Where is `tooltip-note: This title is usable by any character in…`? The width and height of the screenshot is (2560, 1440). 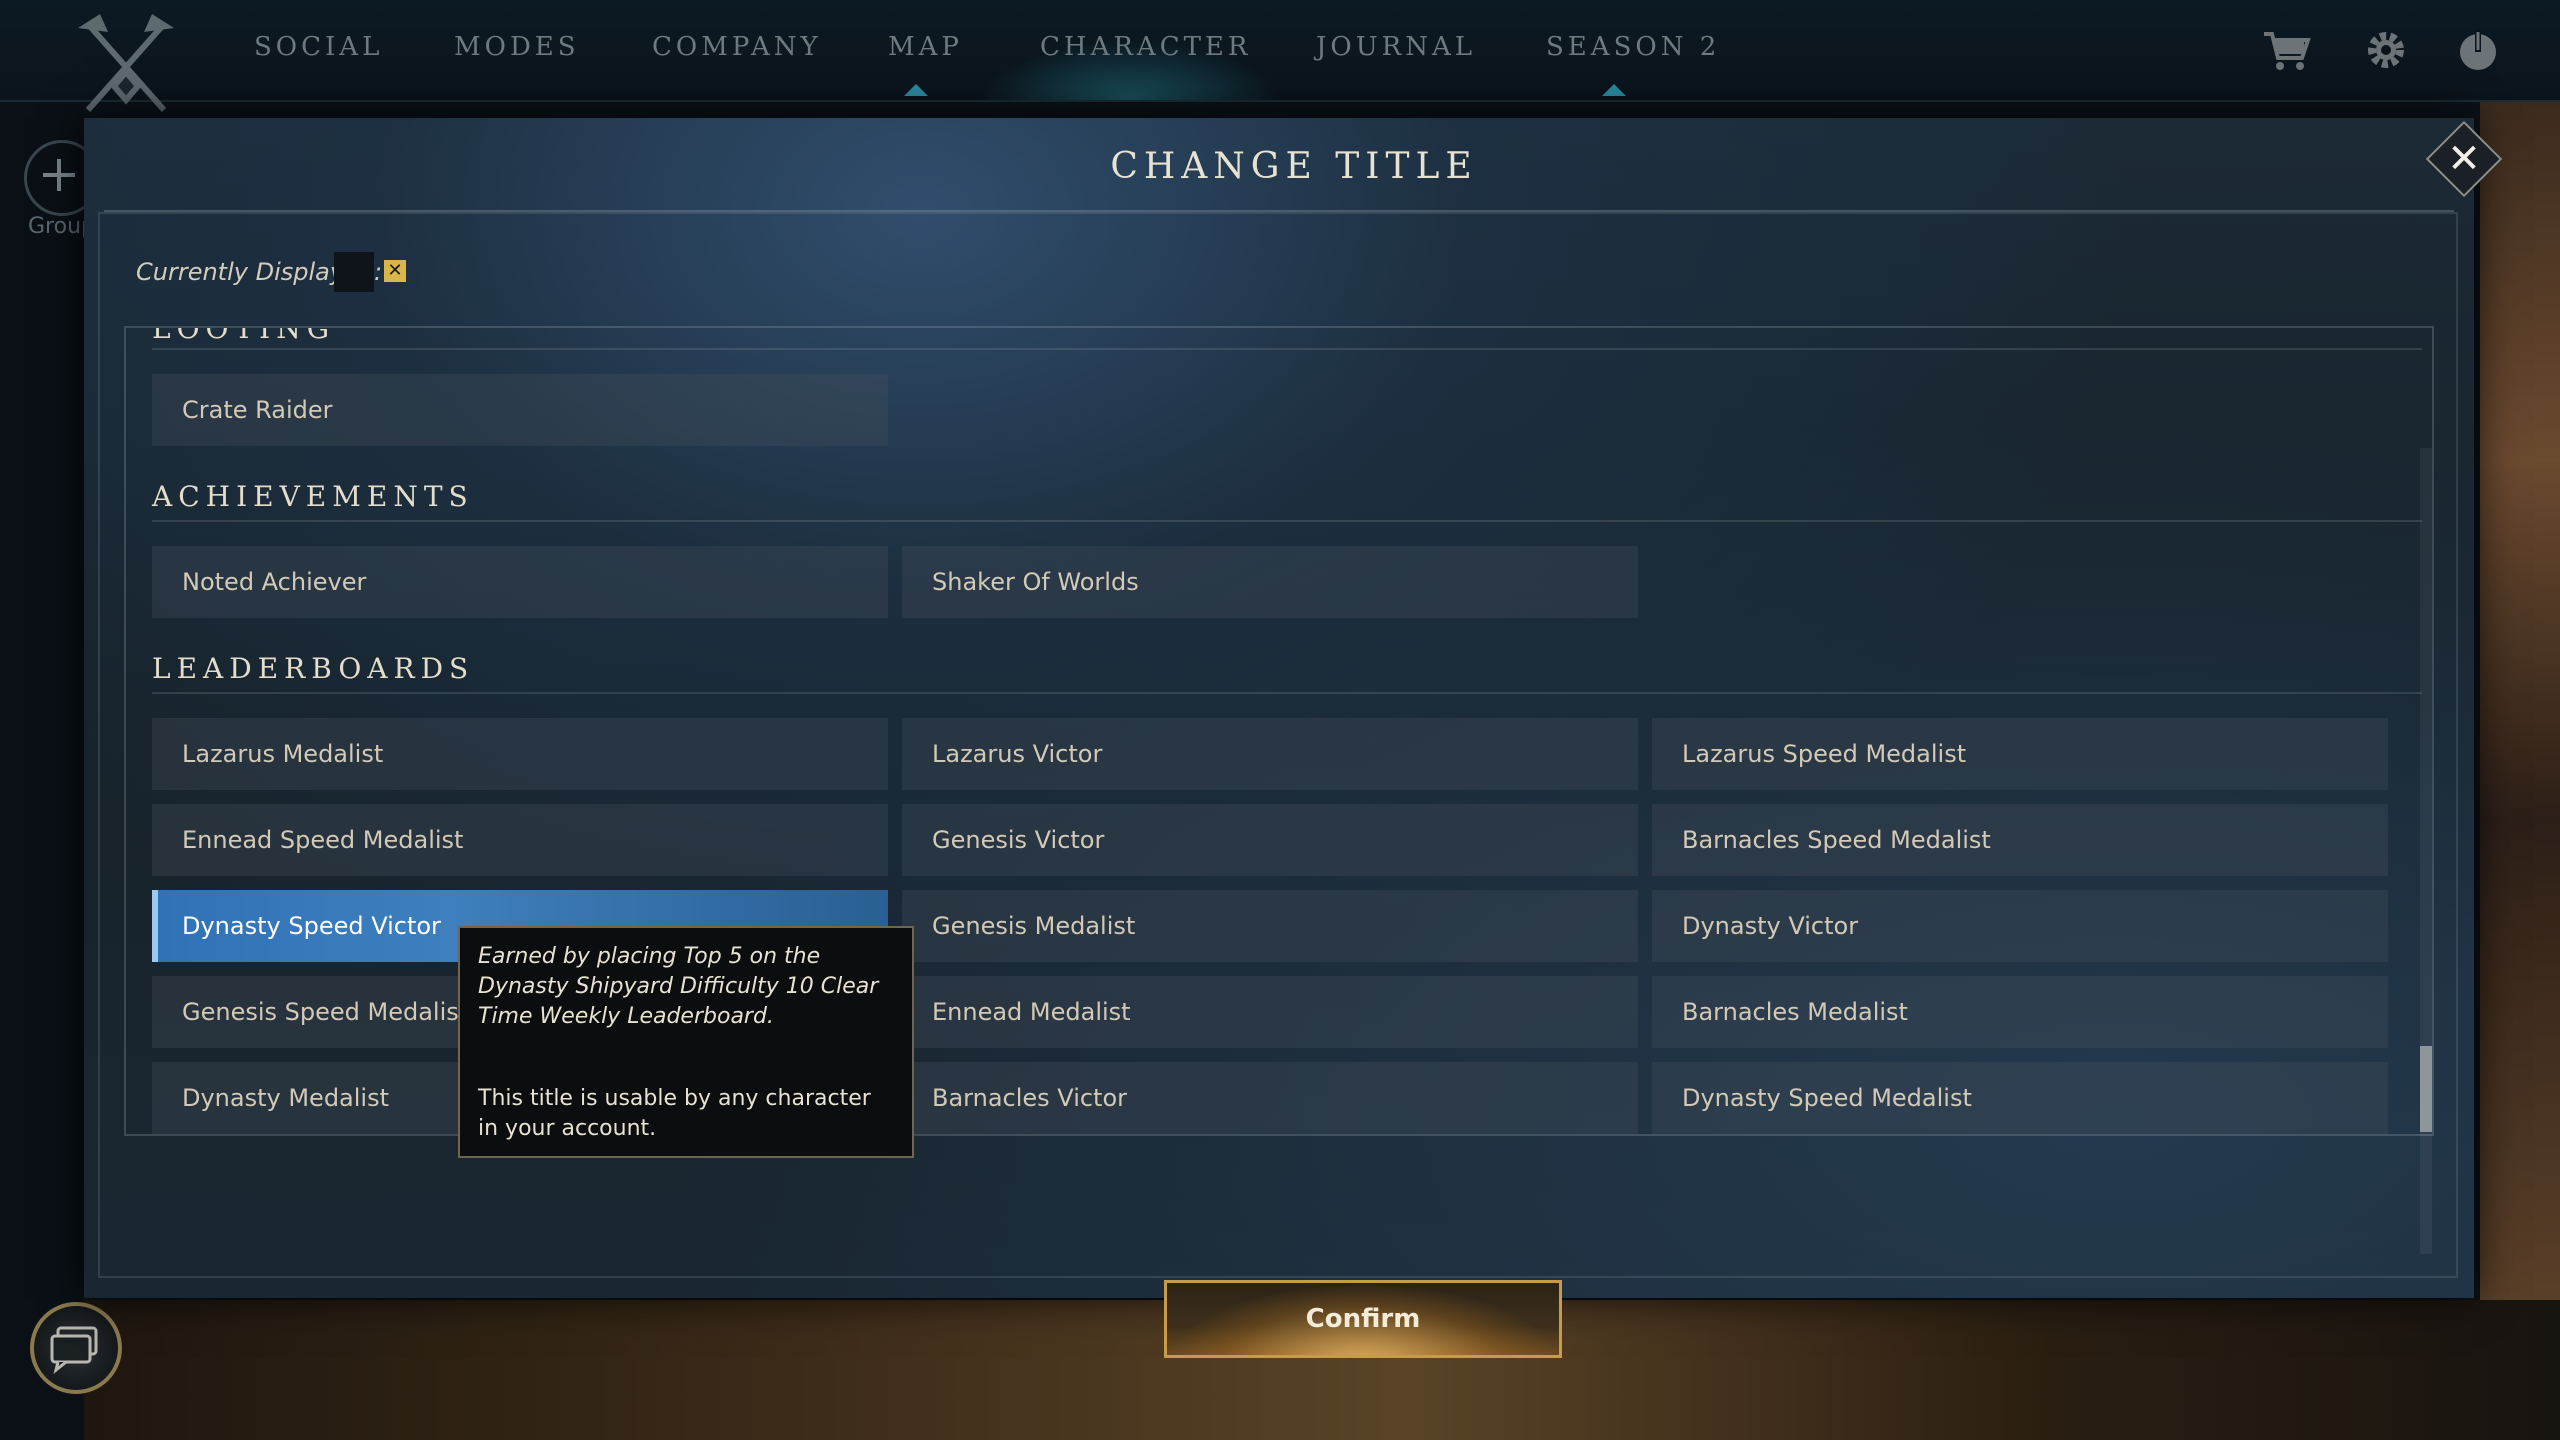
tooltip-note: This title is usable by any character in… is located at coordinates (674, 1113).